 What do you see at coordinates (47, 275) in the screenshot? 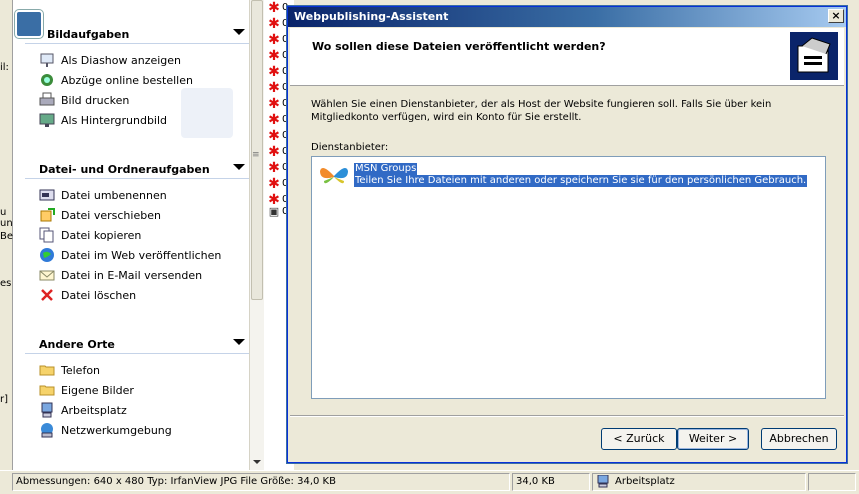
I see `email-icon` at bounding box center [47, 275].